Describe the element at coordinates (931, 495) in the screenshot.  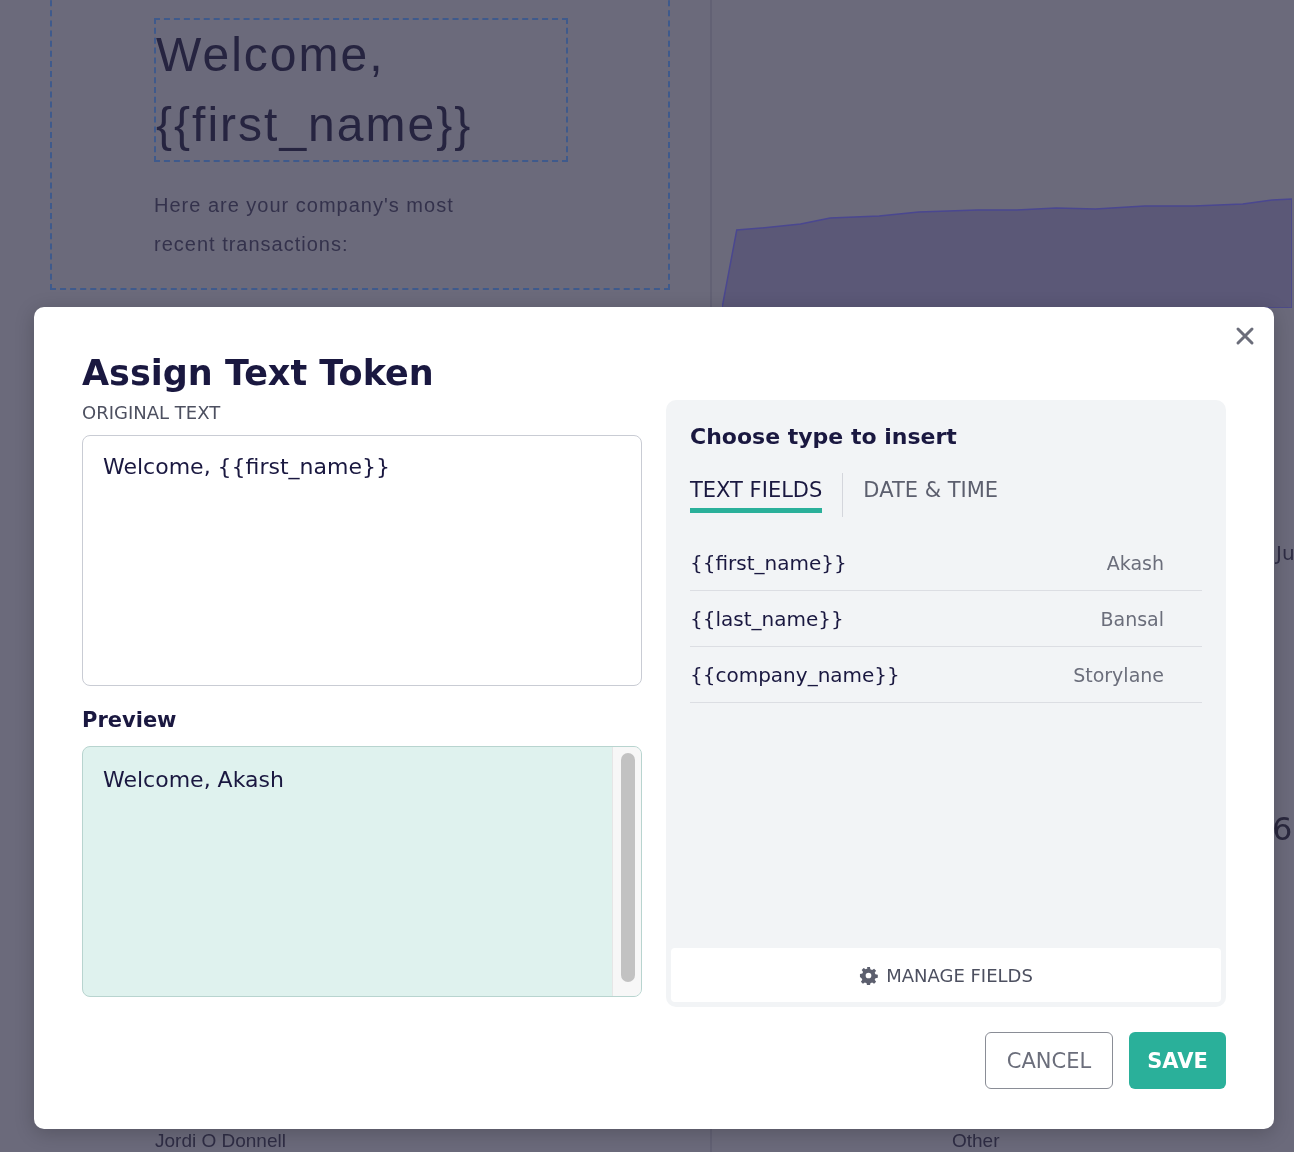
I see `tab: DATE & TIME` at that location.